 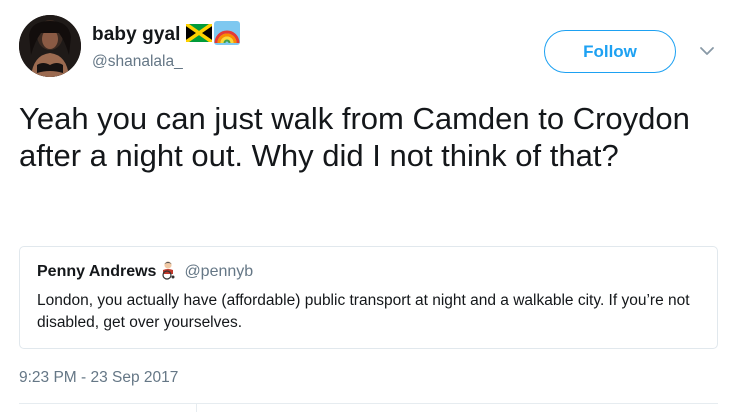 What do you see at coordinates (98, 378) in the screenshot?
I see `tweet-timestamp: 9:23 PM - 23 Sep 2017` at bounding box center [98, 378].